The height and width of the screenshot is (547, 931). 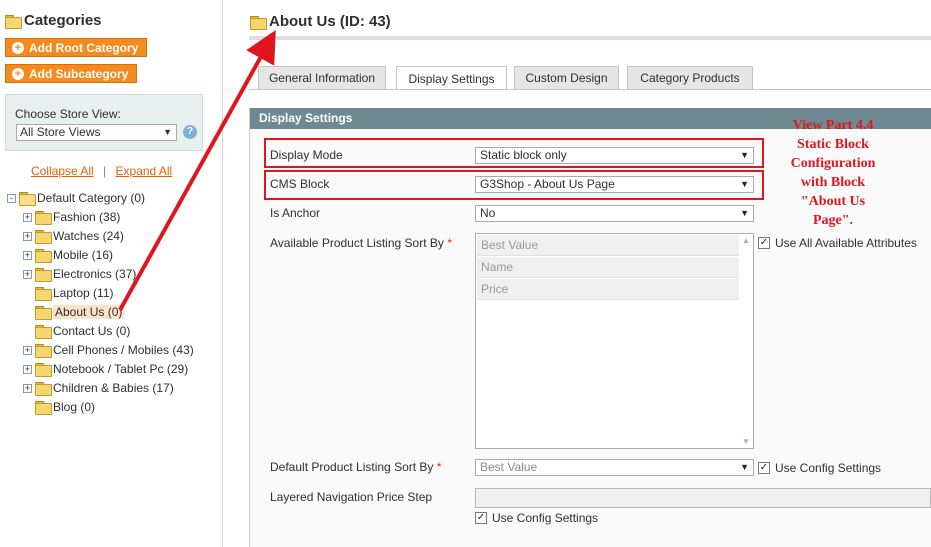 I want to click on tree-node-watches: + Watches (24), so click(x=73, y=236).